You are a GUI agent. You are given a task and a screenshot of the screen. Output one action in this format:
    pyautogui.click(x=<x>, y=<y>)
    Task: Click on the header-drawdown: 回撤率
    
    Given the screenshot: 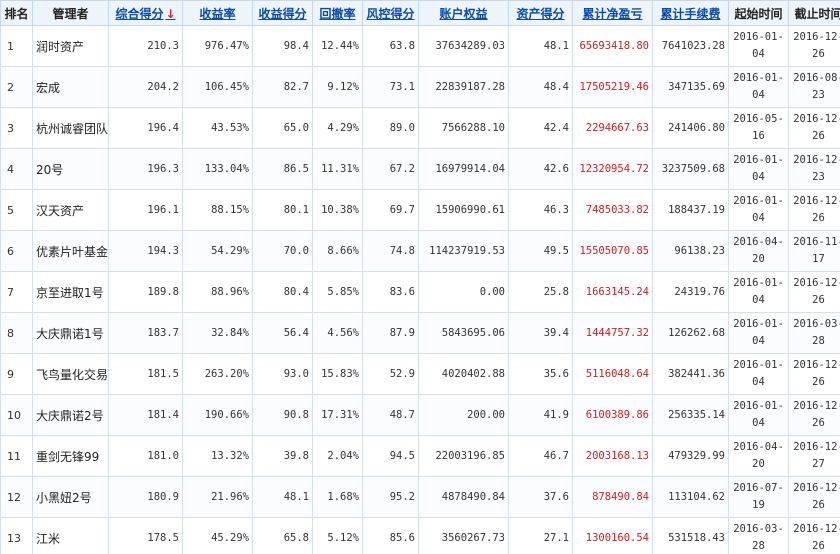 What is the action you would take?
    pyautogui.click(x=337, y=13)
    